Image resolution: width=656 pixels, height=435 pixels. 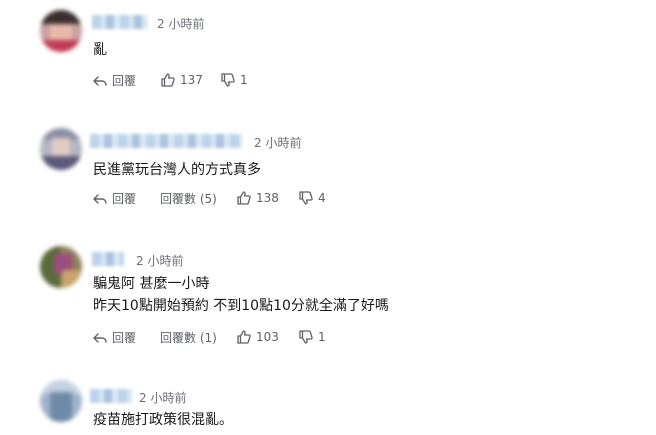 I want to click on comment-time: 2 小時前, so click(x=163, y=398).